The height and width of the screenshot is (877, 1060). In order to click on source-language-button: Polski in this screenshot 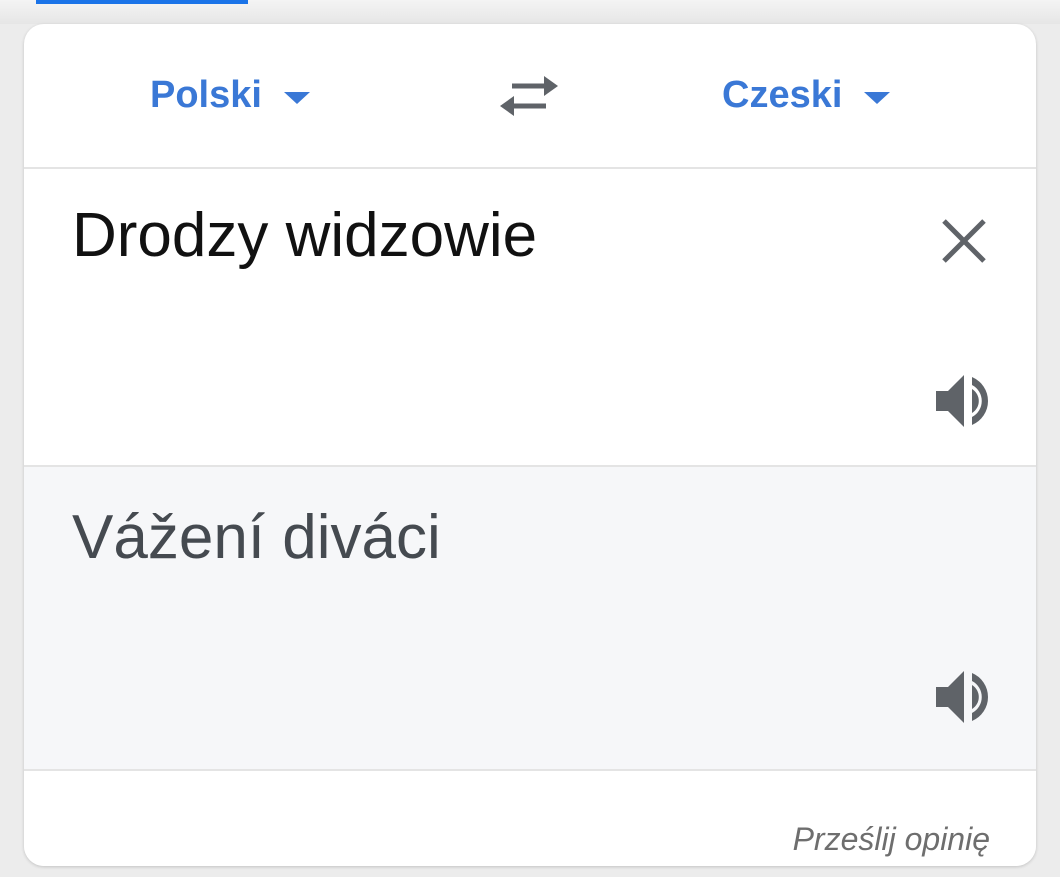, I will do `click(230, 95)`.